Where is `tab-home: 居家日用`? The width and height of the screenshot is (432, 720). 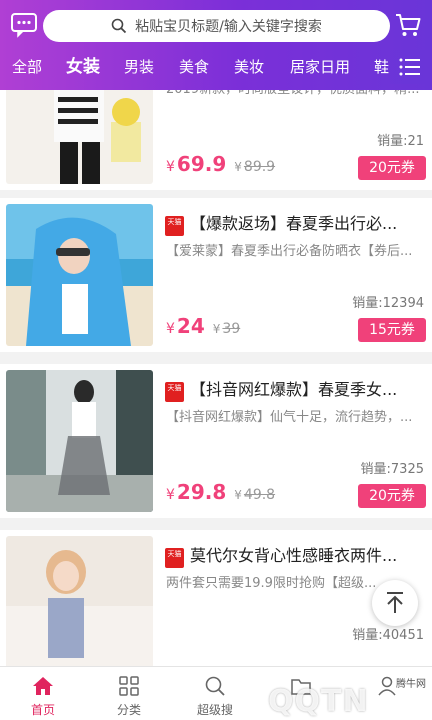 tab-home: 居家日用 is located at coordinates (320, 67).